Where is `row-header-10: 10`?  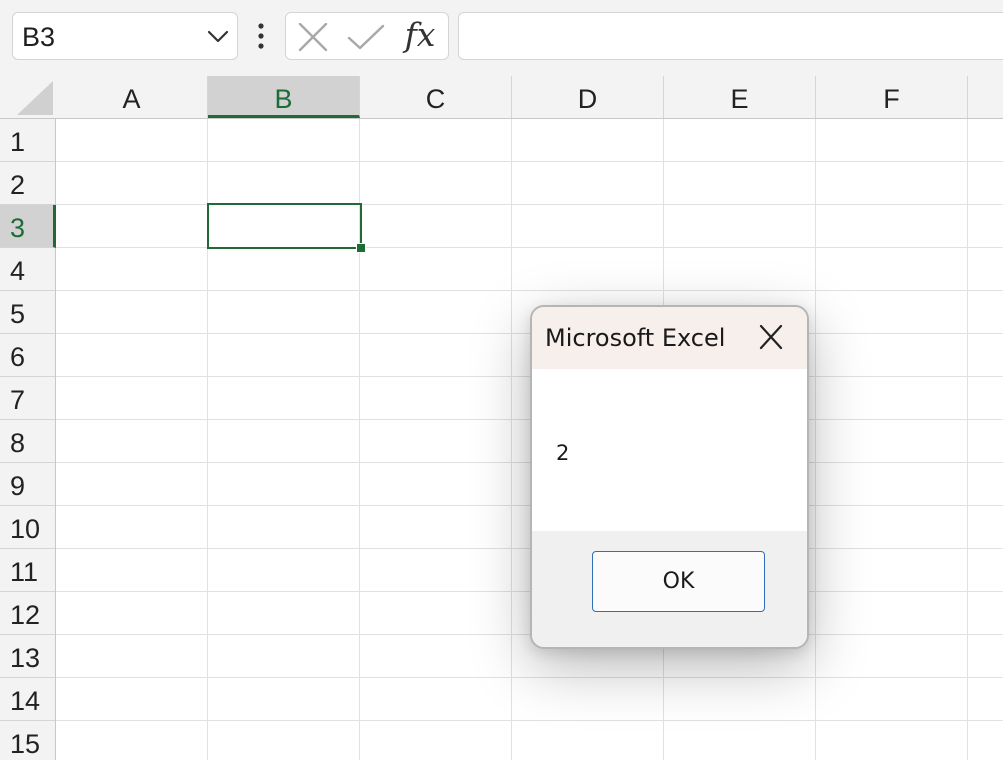
row-header-10: 10 is located at coordinates (27, 527).